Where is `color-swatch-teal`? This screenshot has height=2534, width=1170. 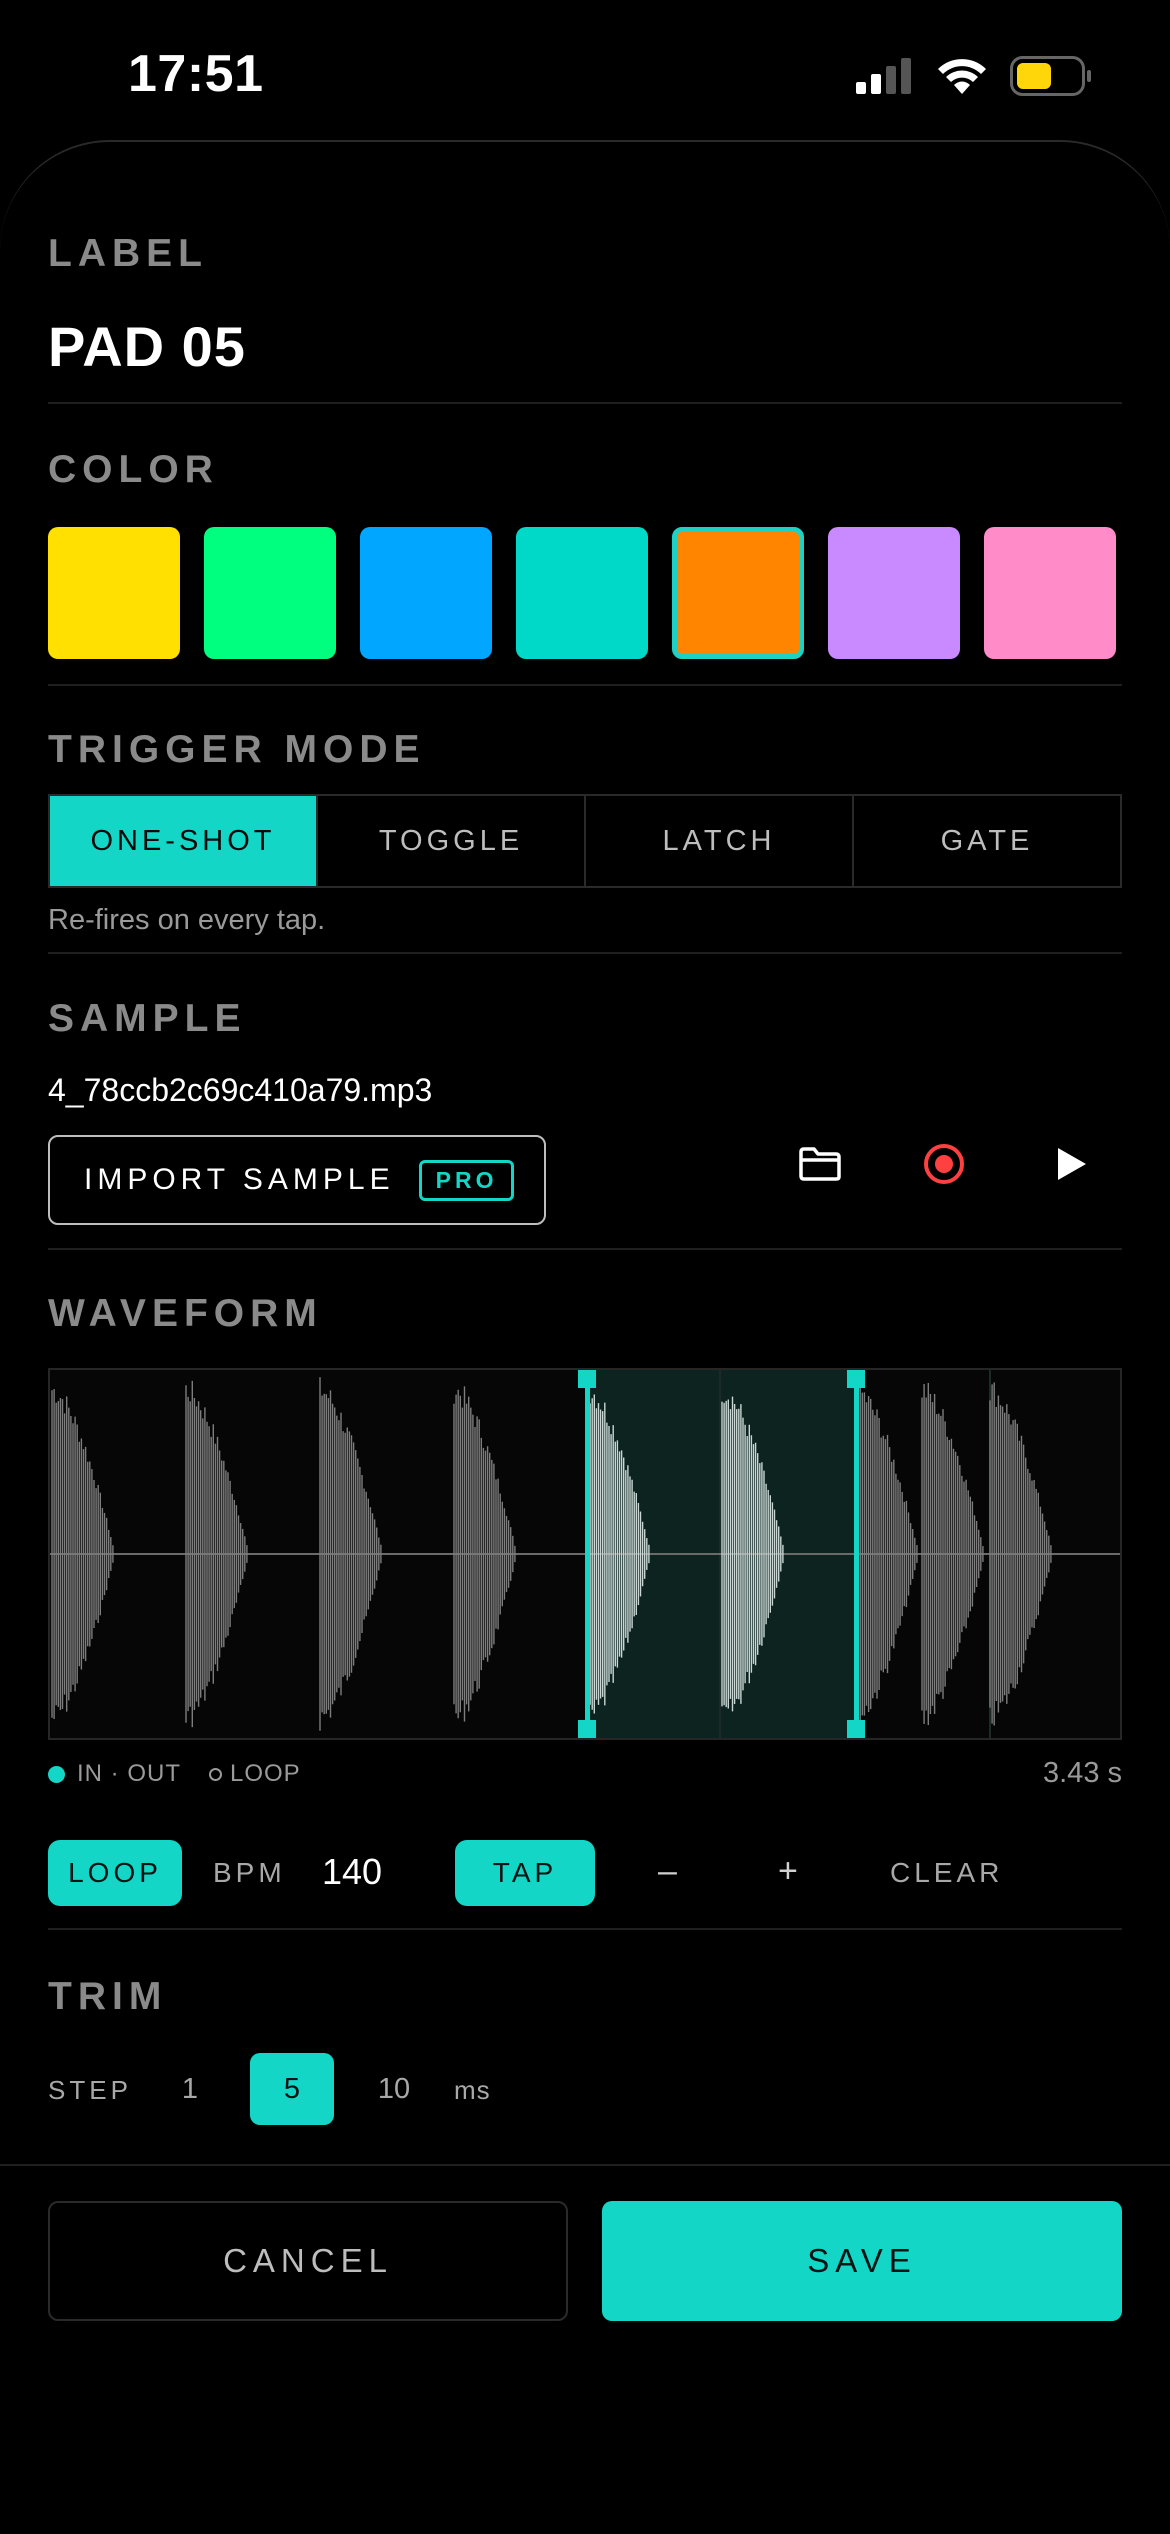
color-swatch-teal is located at coordinates (582, 593).